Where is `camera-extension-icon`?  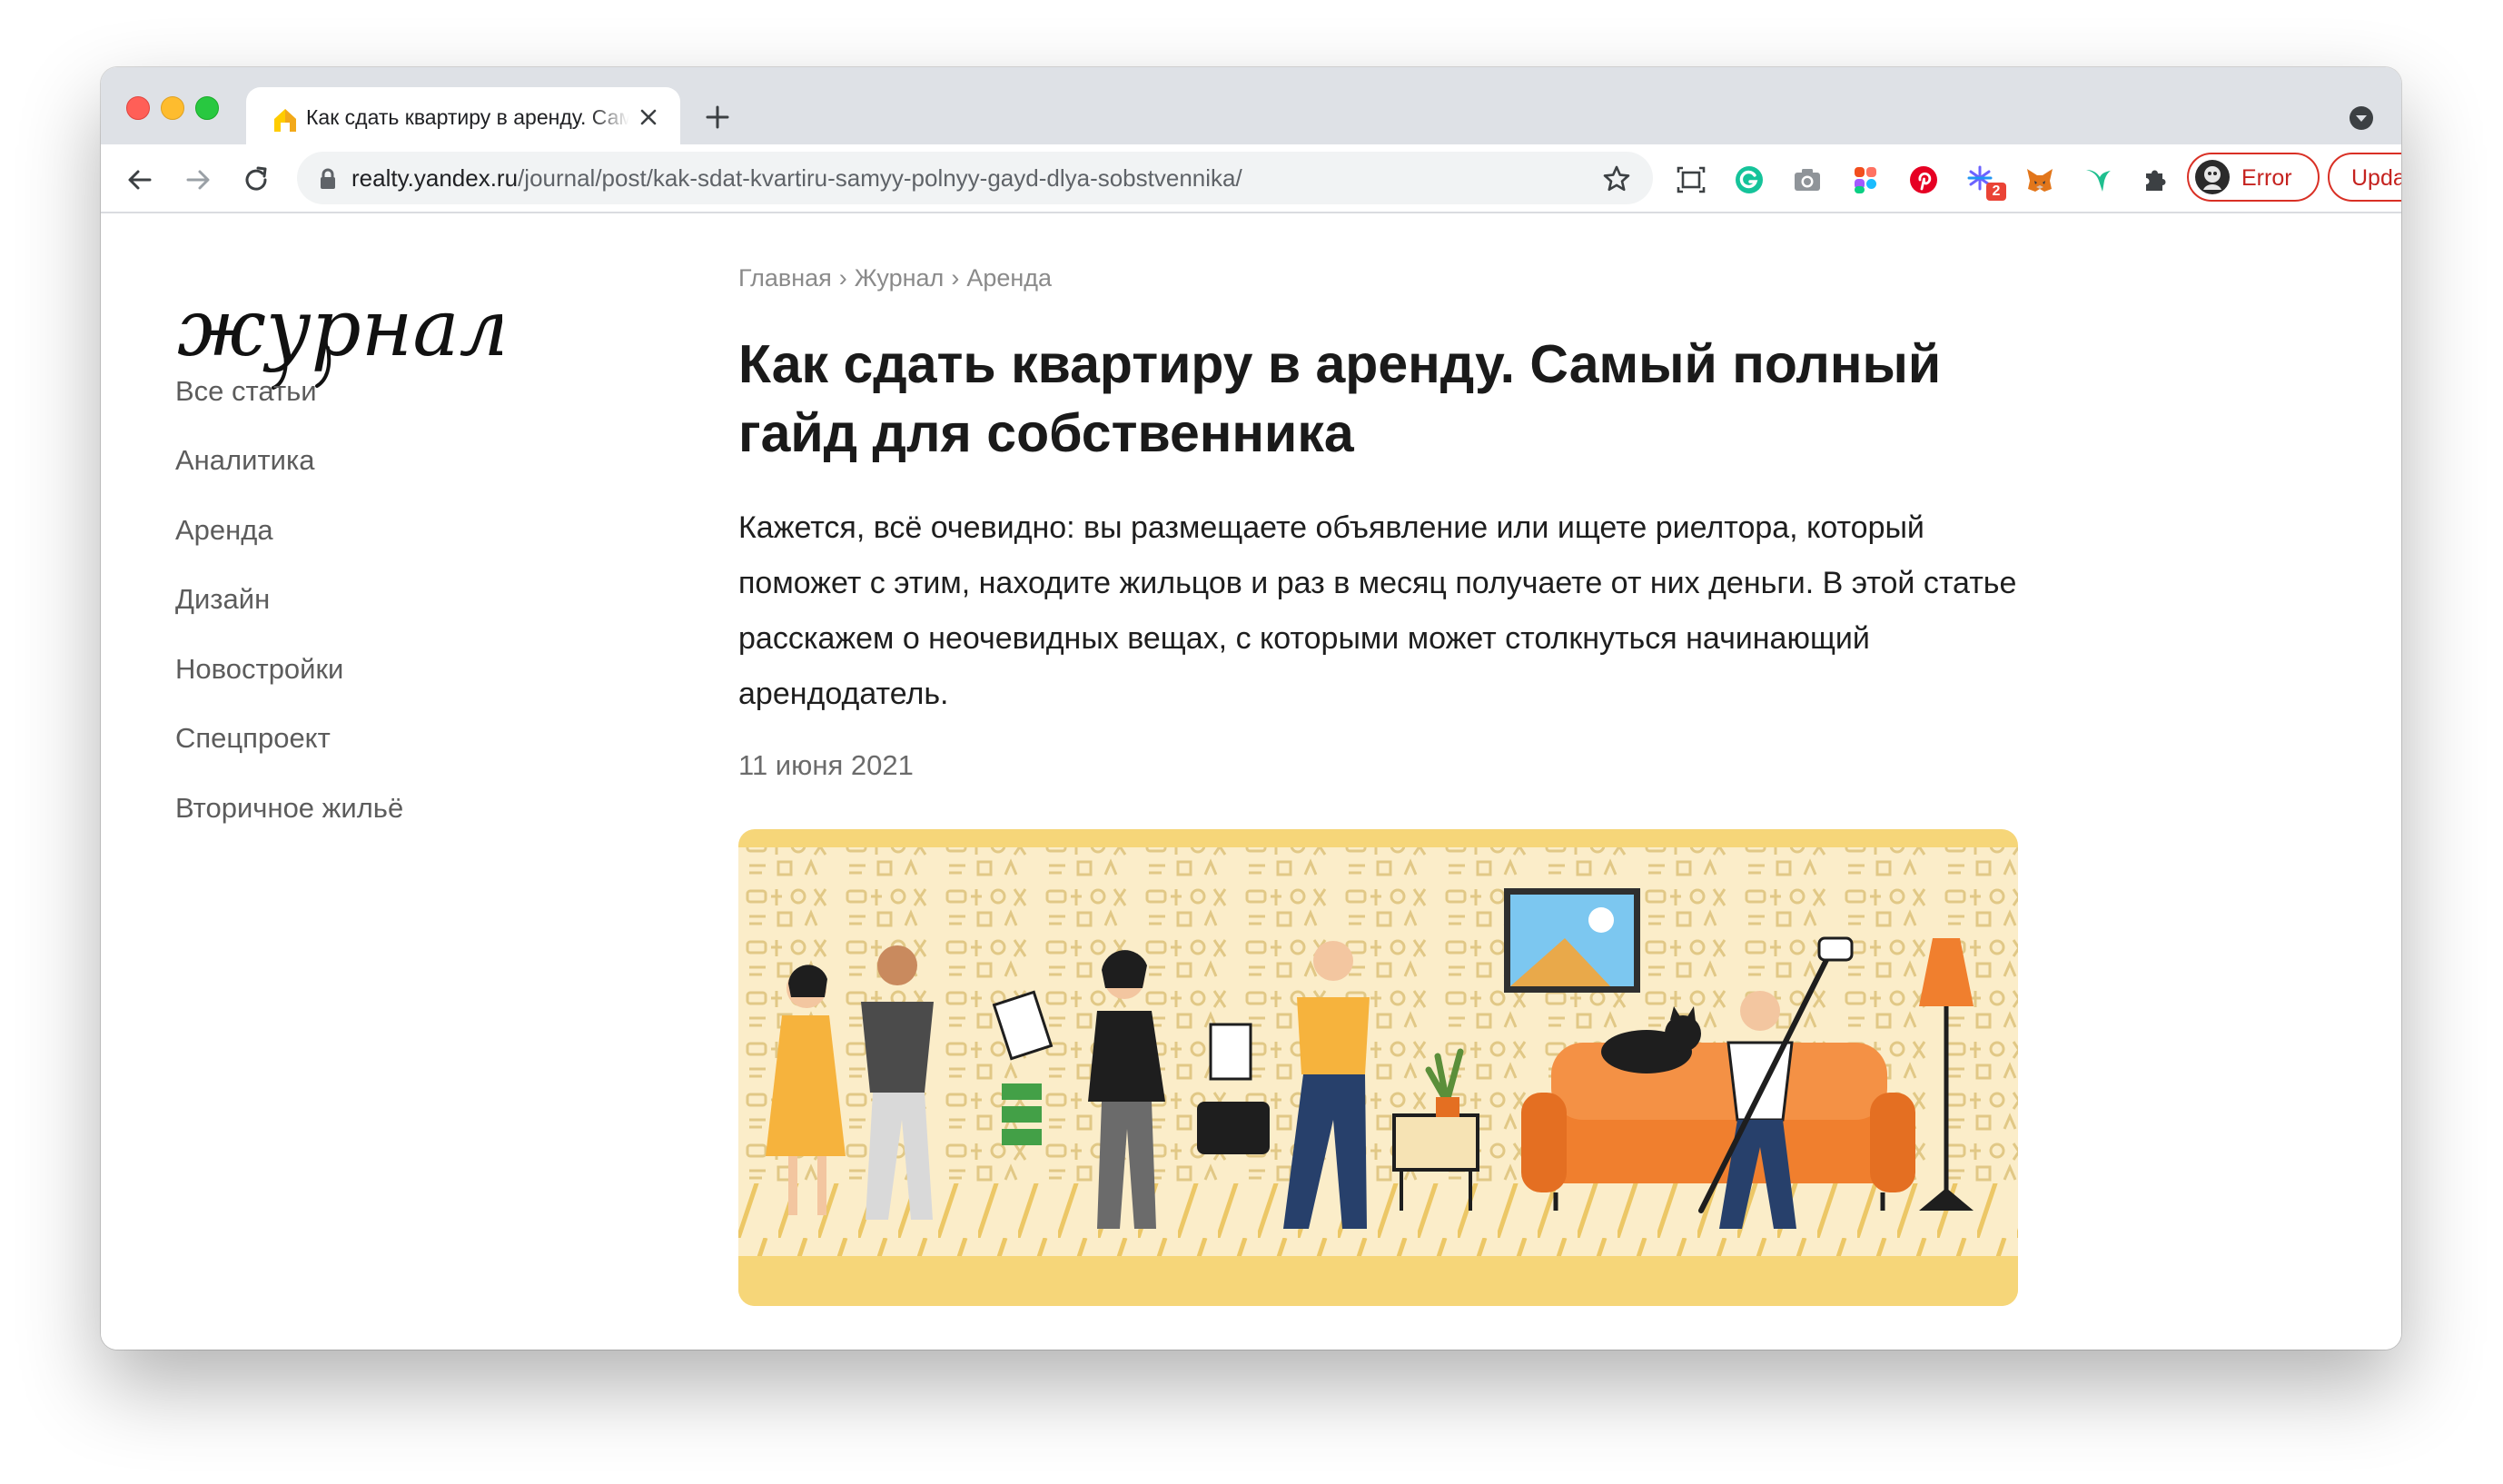
camera-extension-icon is located at coordinates (1807, 179).